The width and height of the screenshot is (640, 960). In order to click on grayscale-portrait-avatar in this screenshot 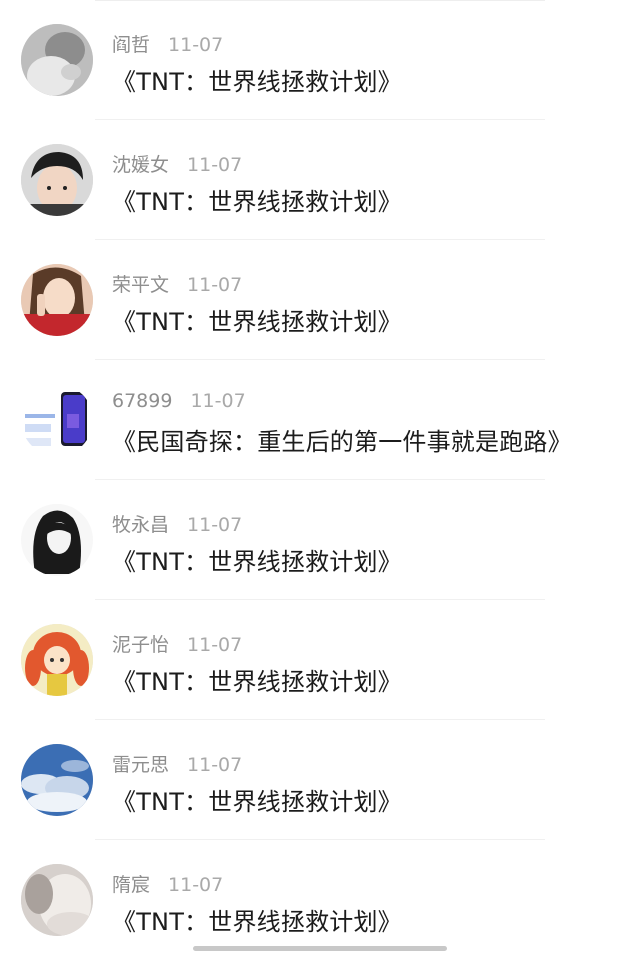, I will do `click(57, 60)`.